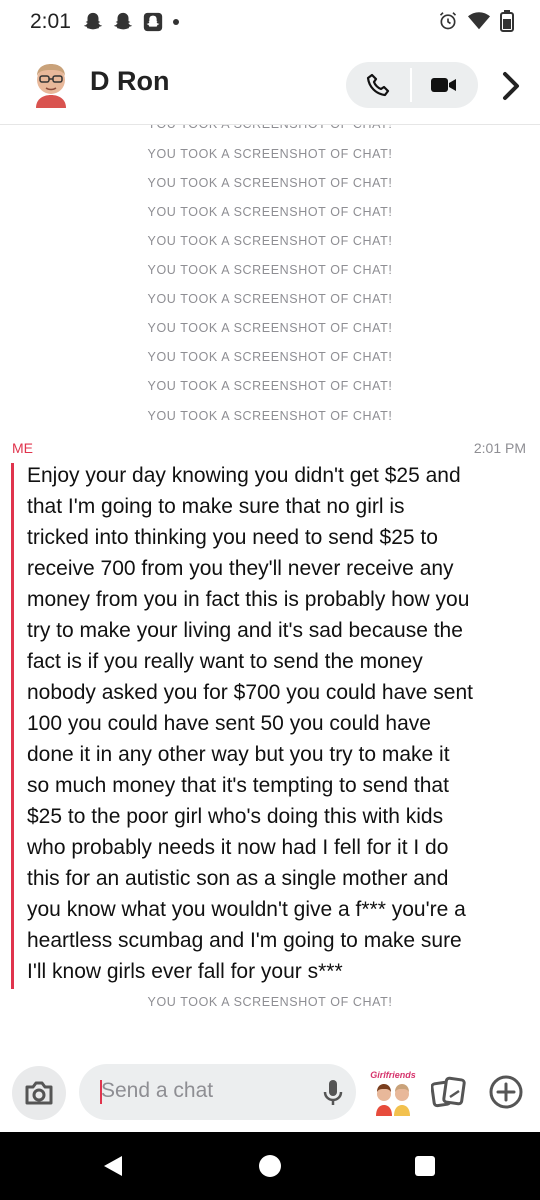  I want to click on camera-icon, so click(39, 1093).